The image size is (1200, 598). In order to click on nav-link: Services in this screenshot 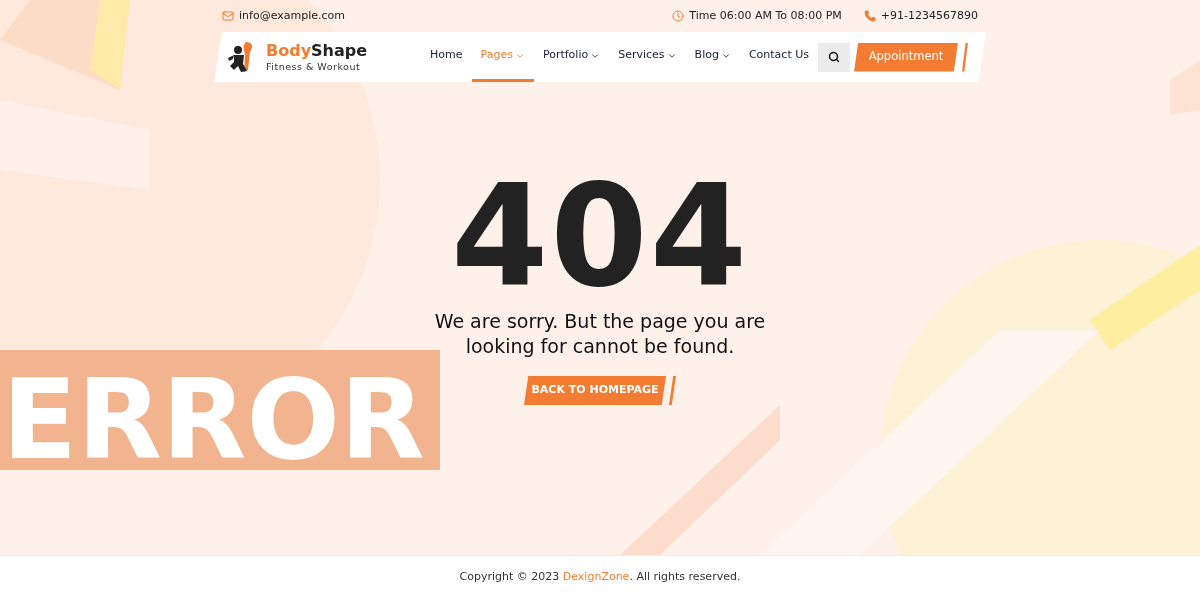, I will do `click(647, 57)`.